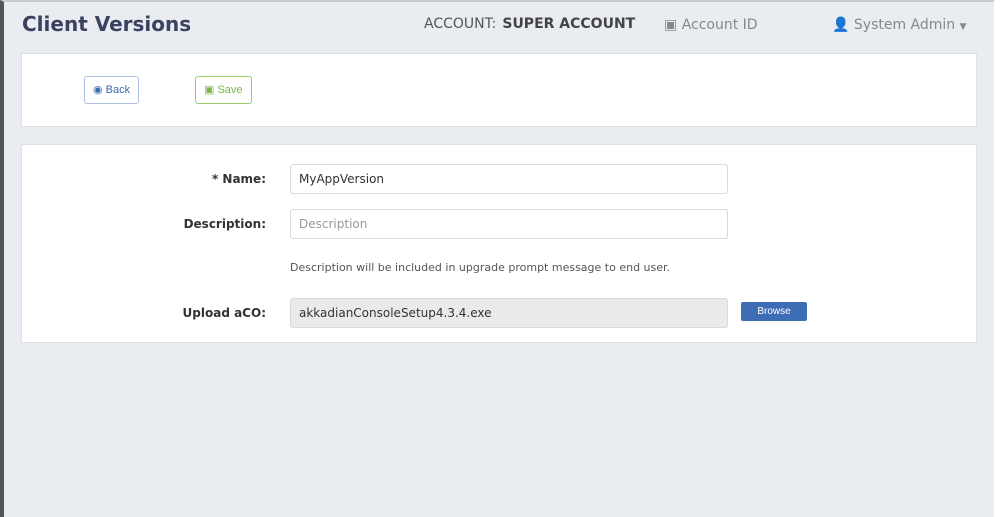 The image size is (1000, 517). What do you see at coordinates (98, 90) in the screenshot?
I see `arrow-circle-left-icon: ◉` at bounding box center [98, 90].